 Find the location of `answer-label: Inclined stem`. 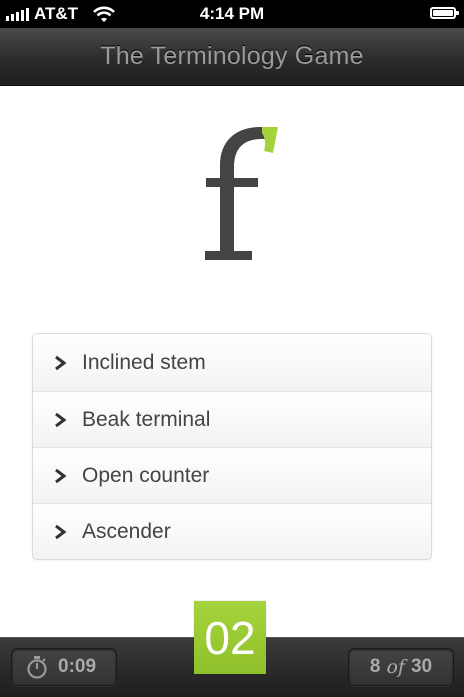

answer-label: Inclined stem is located at coordinates (144, 362).